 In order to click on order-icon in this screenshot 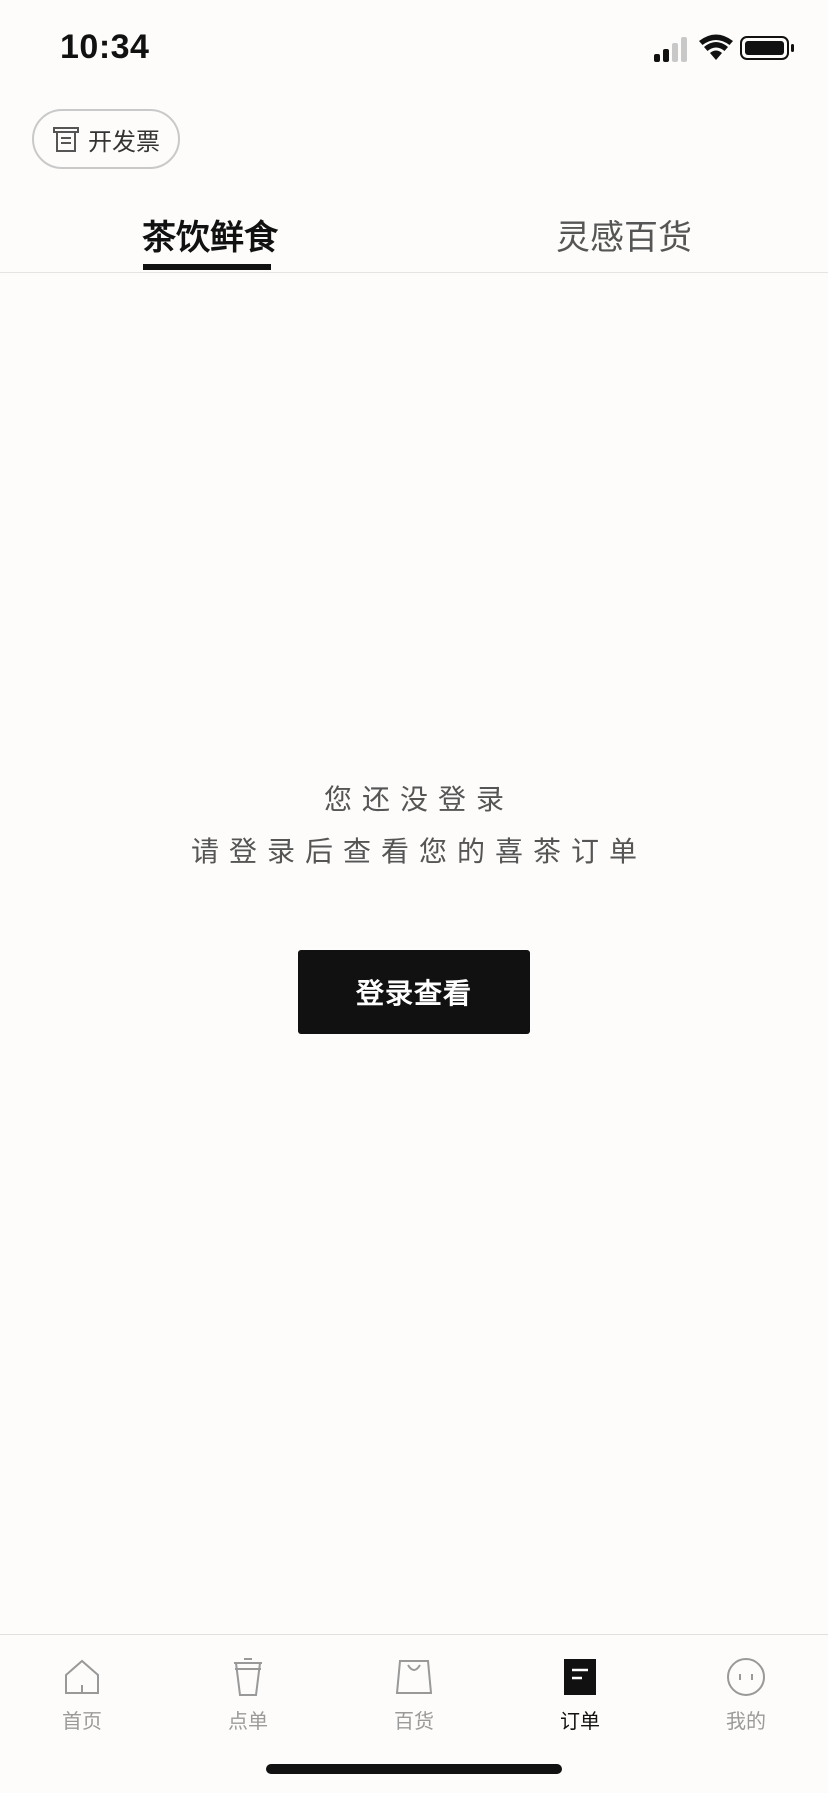, I will do `click(580, 1677)`.